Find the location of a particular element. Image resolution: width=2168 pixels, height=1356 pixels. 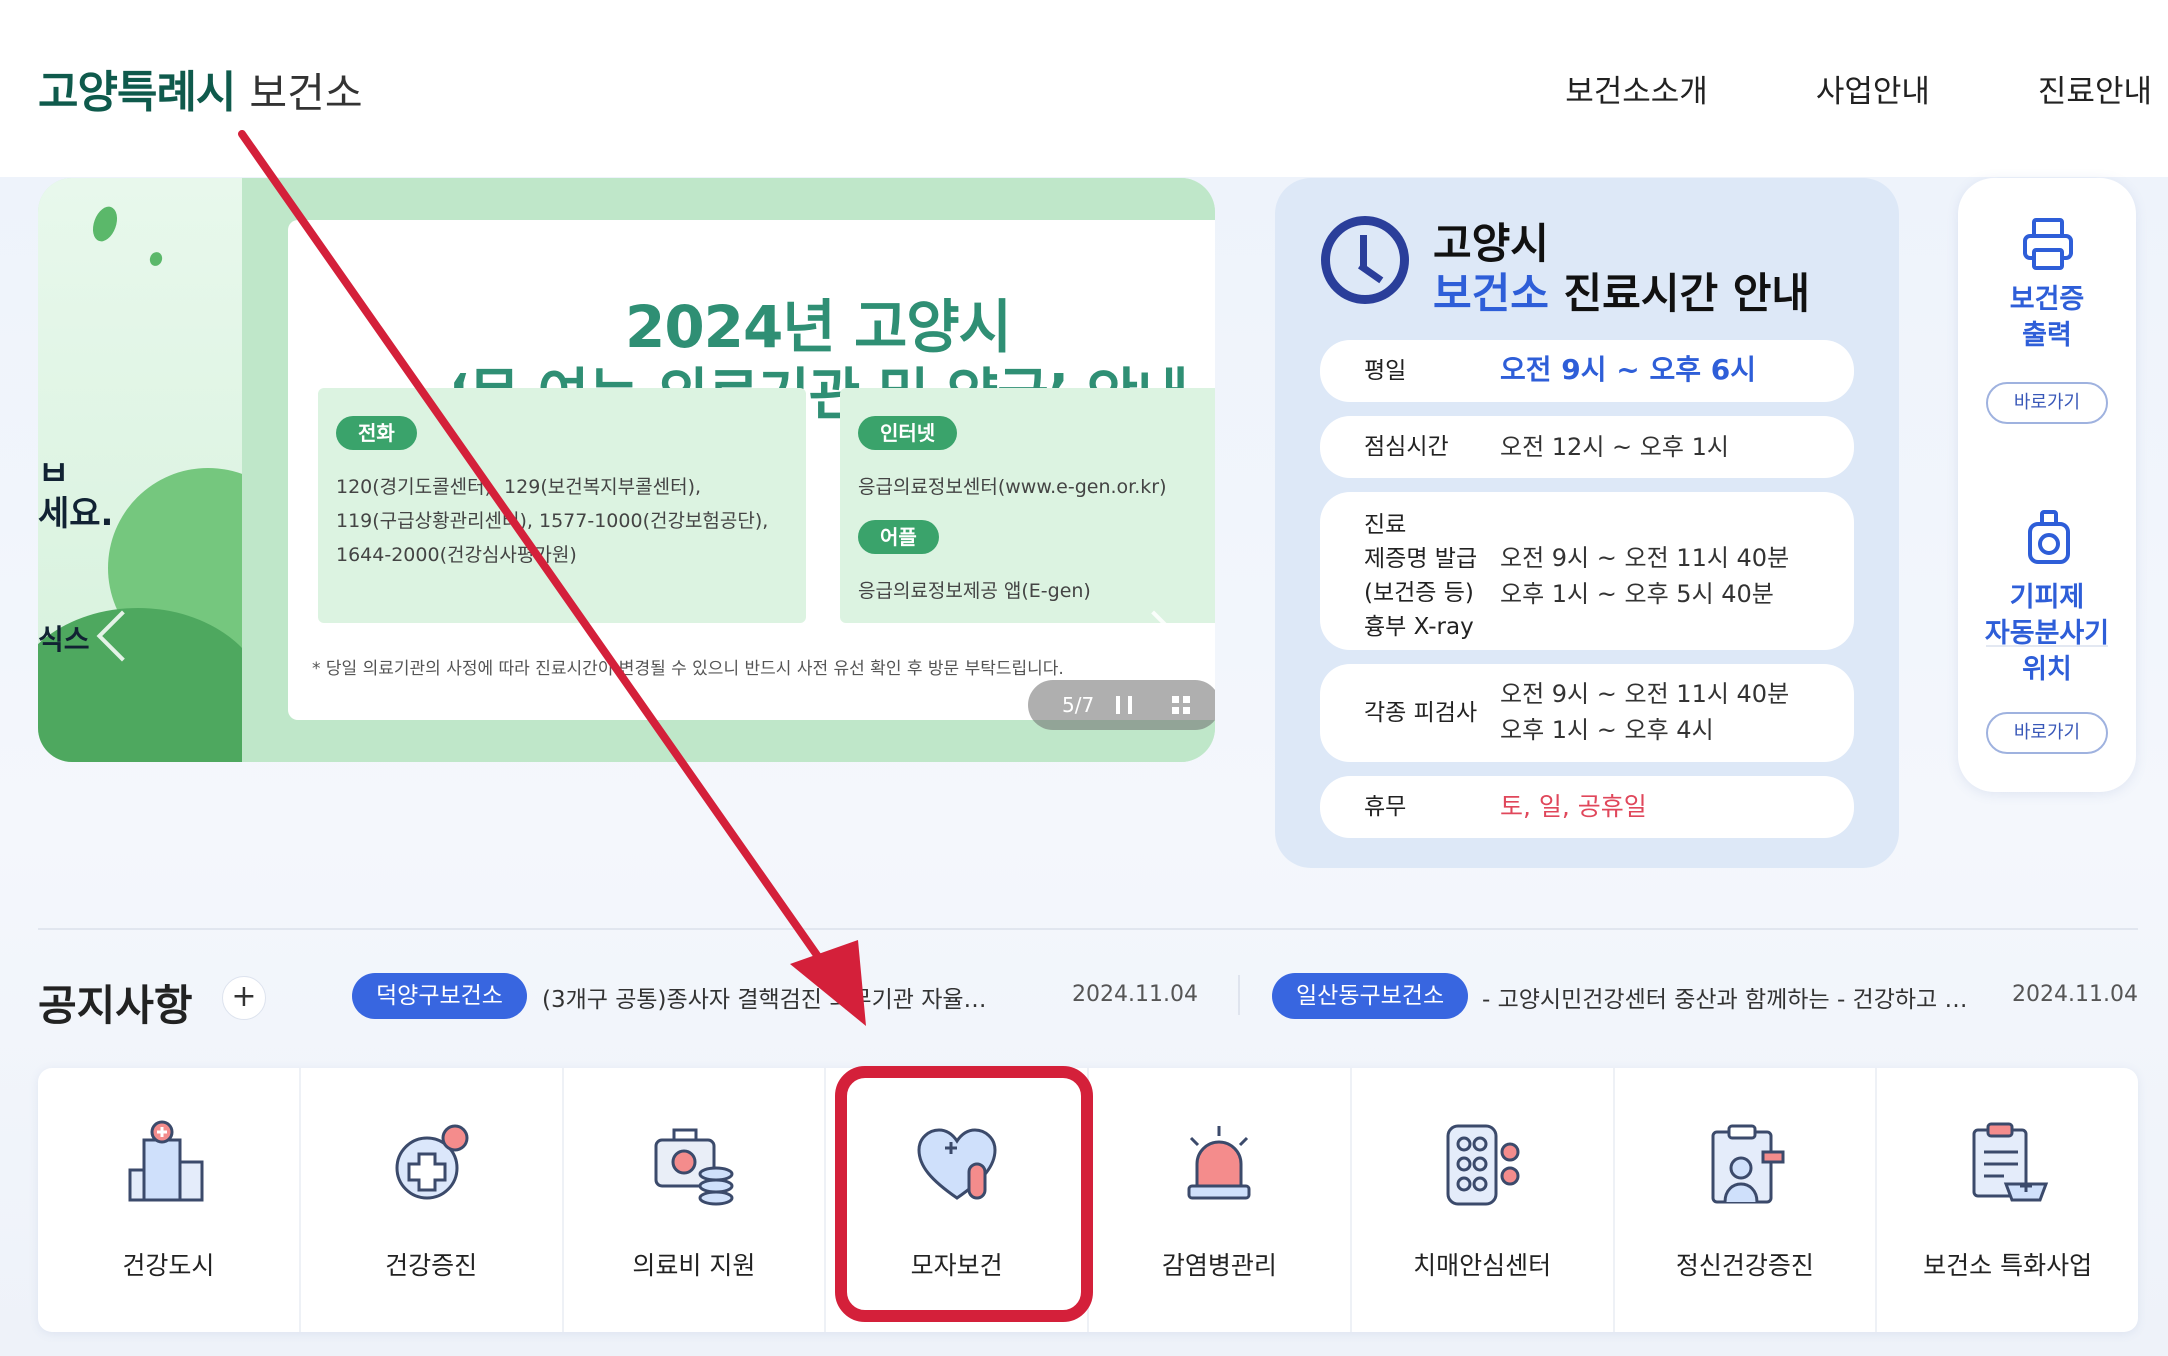

hours-row-blood-test: 각종 피검사 오전 9시 ~ 오전 11시 40분 오후 1시 ~ 오후 4시 is located at coordinates (1587, 713).